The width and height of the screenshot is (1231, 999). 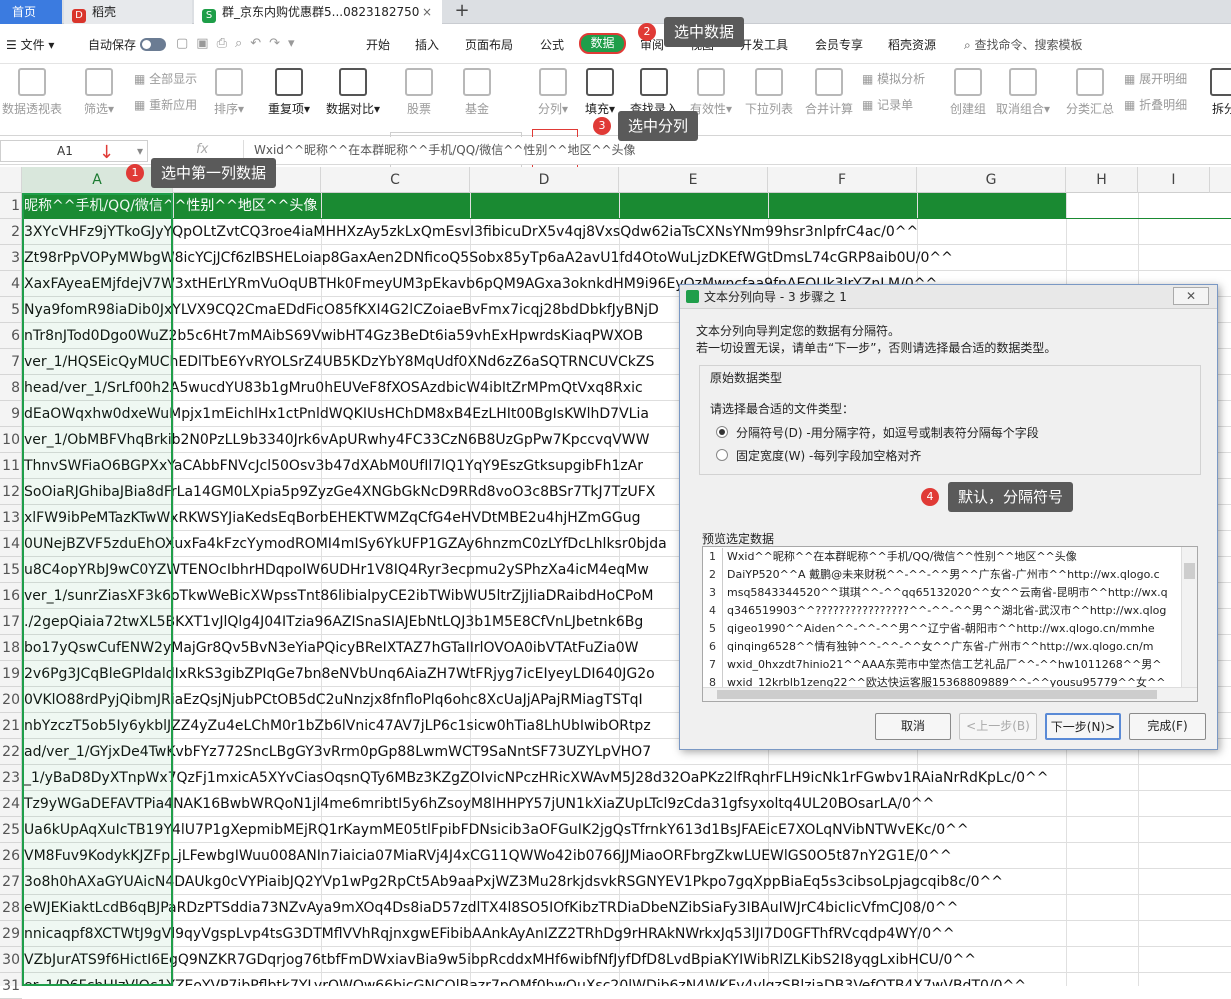 I want to click on dialog-close-button: ✕, so click(x=1191, y=296).